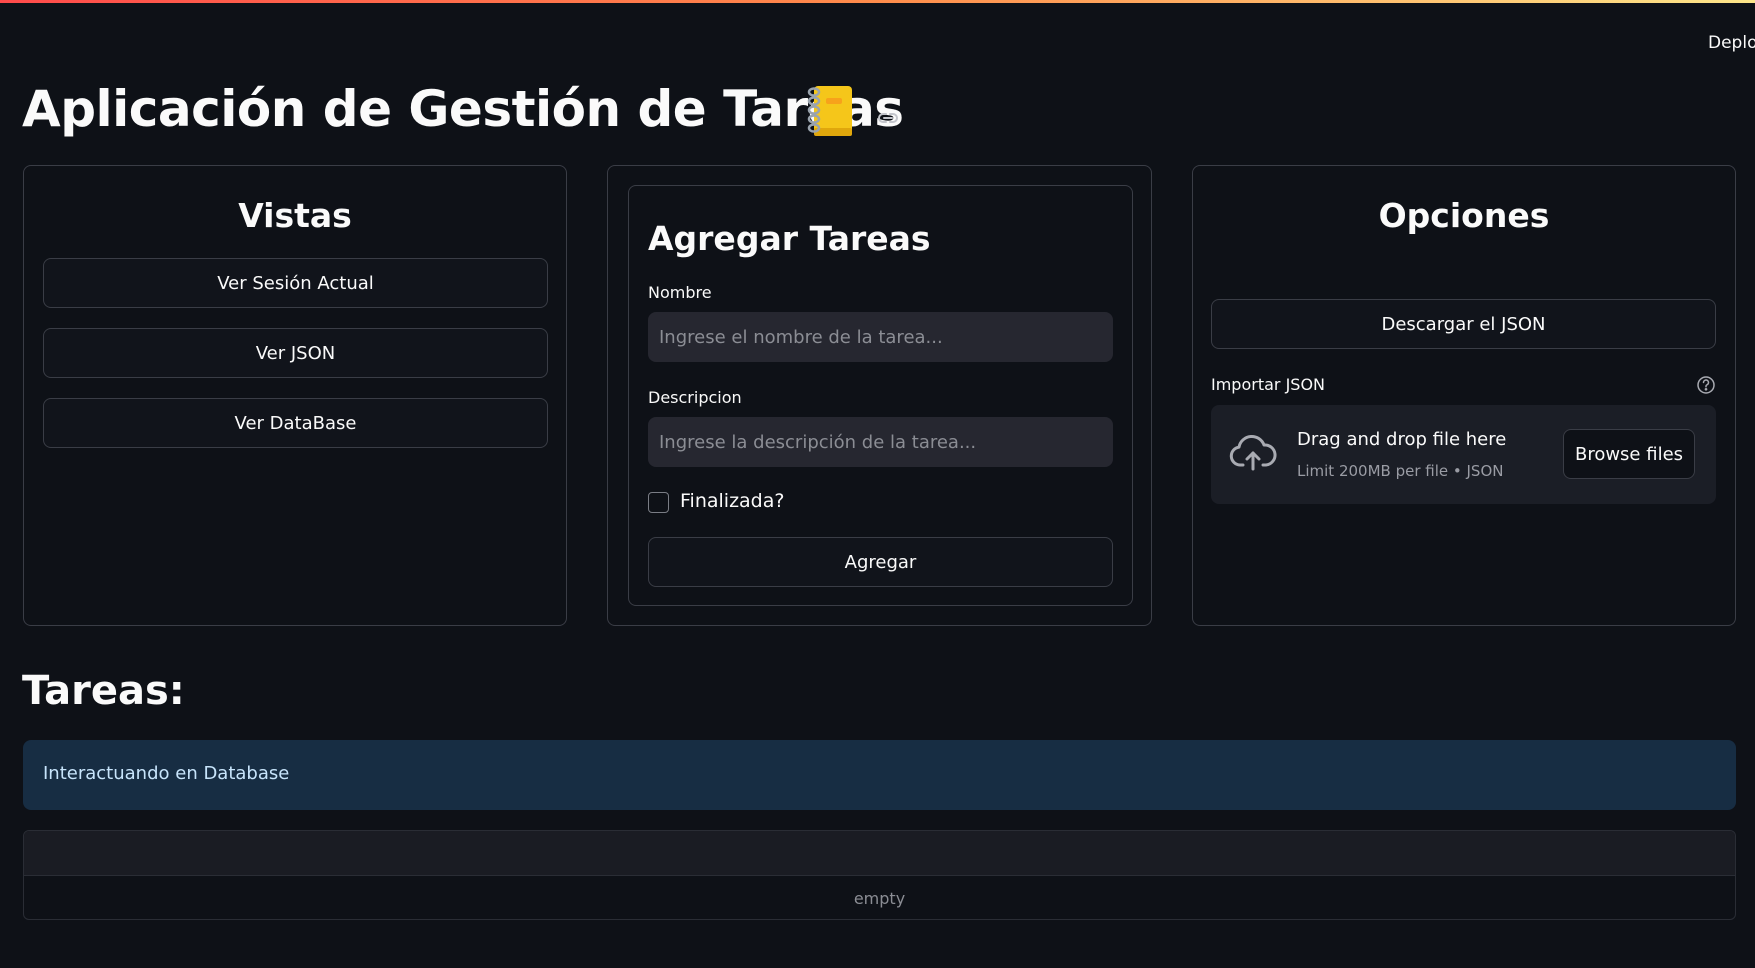 The image size is (1755, 968). I want to click on deploy-button: Deploy, so click(1727, 43).